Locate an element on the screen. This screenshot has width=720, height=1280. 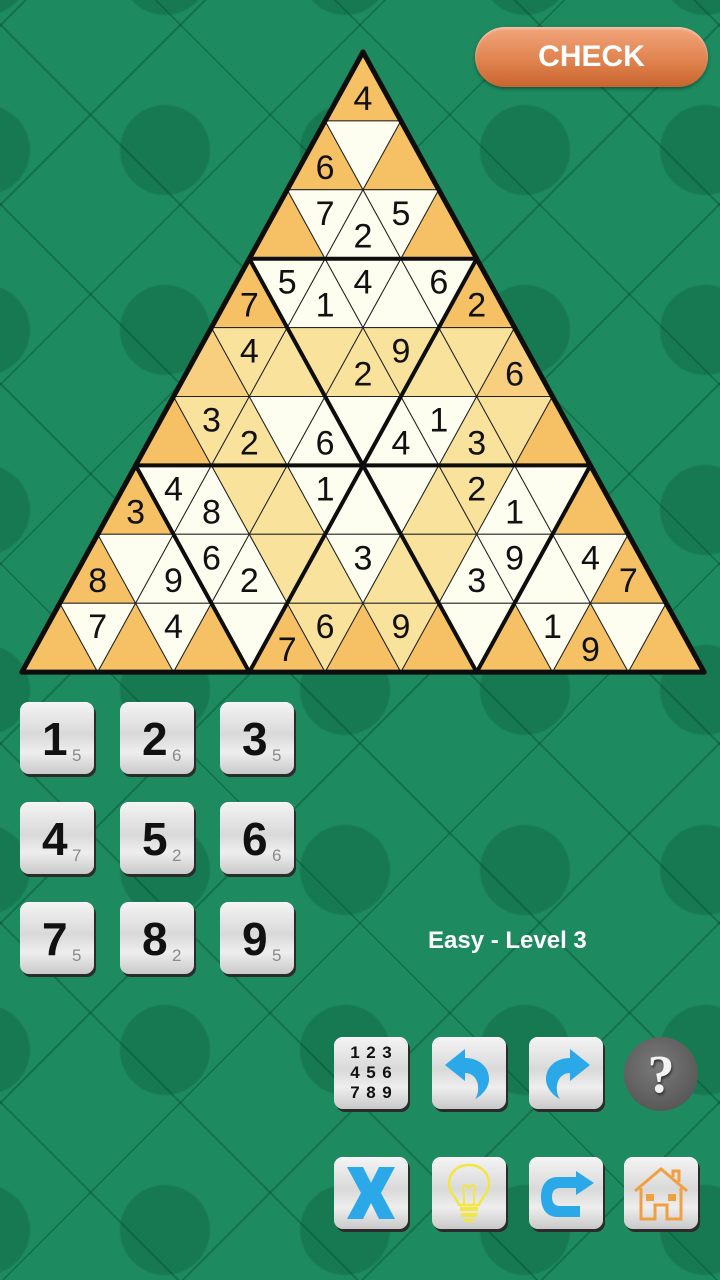
number-button-5: 52 is located at coordinates (157, 838).